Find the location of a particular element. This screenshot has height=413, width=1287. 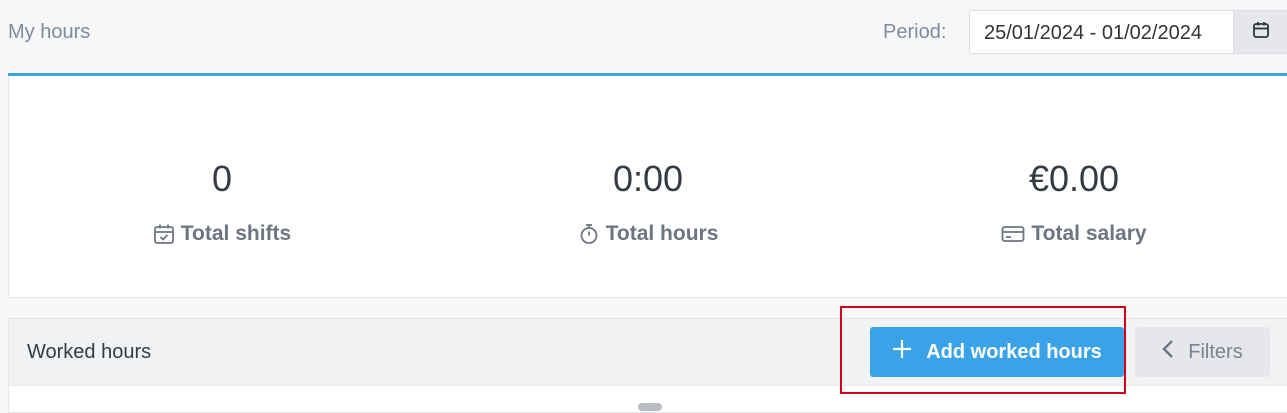

calendar-icon is located at coordinates (1261, 32).